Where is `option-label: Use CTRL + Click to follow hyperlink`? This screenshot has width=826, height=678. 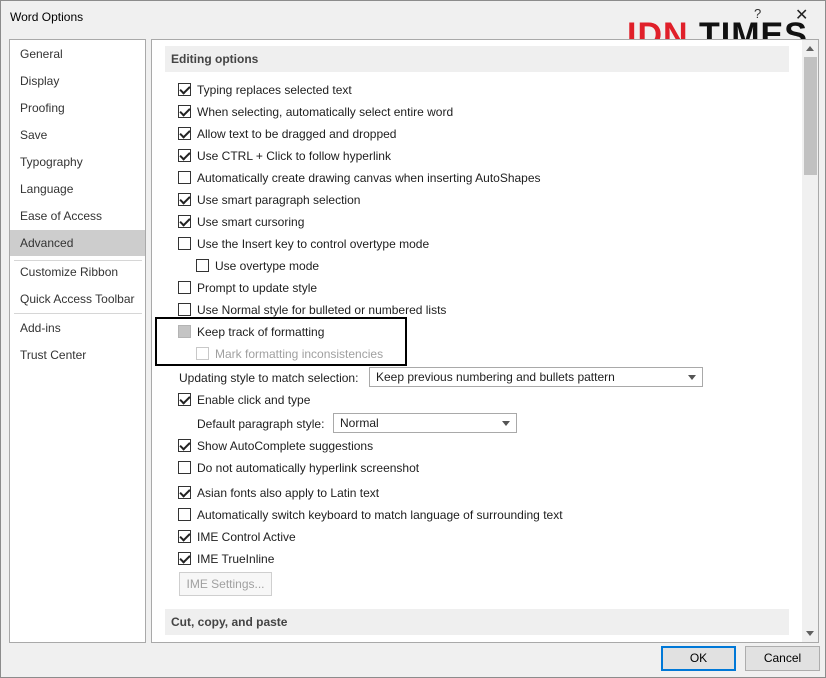
option-label: Use CTRL + Click to follow hyperlink is located at coordinates (294, 156).